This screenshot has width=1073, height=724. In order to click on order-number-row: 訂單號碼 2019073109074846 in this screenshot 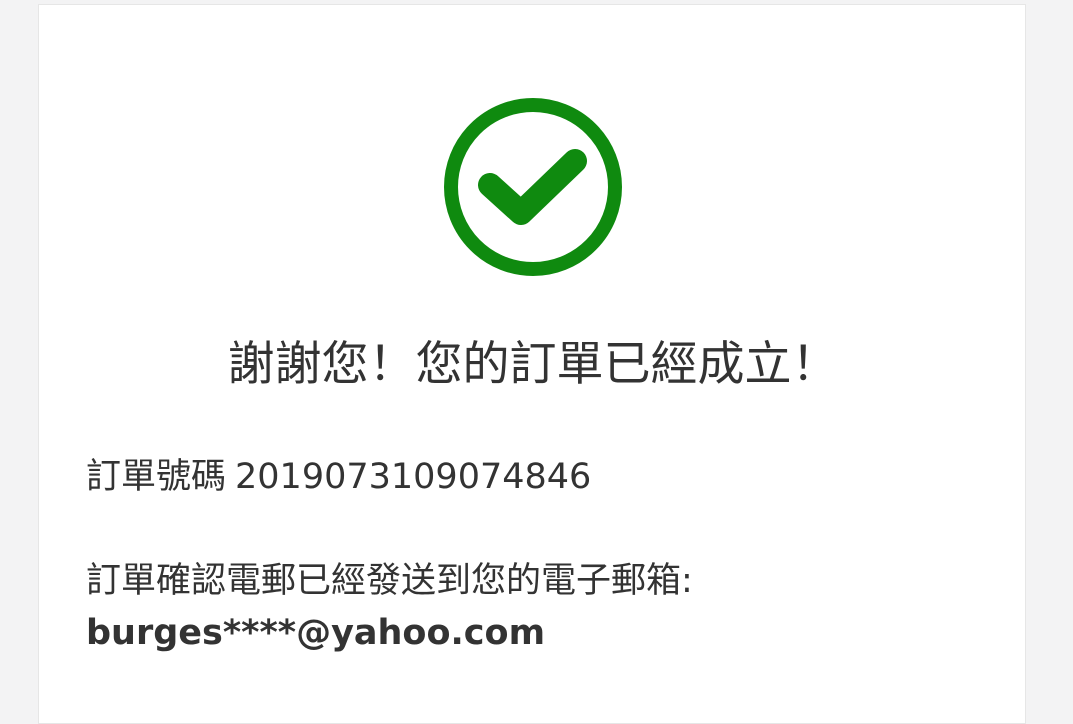, I will do `click(338, 477)`.